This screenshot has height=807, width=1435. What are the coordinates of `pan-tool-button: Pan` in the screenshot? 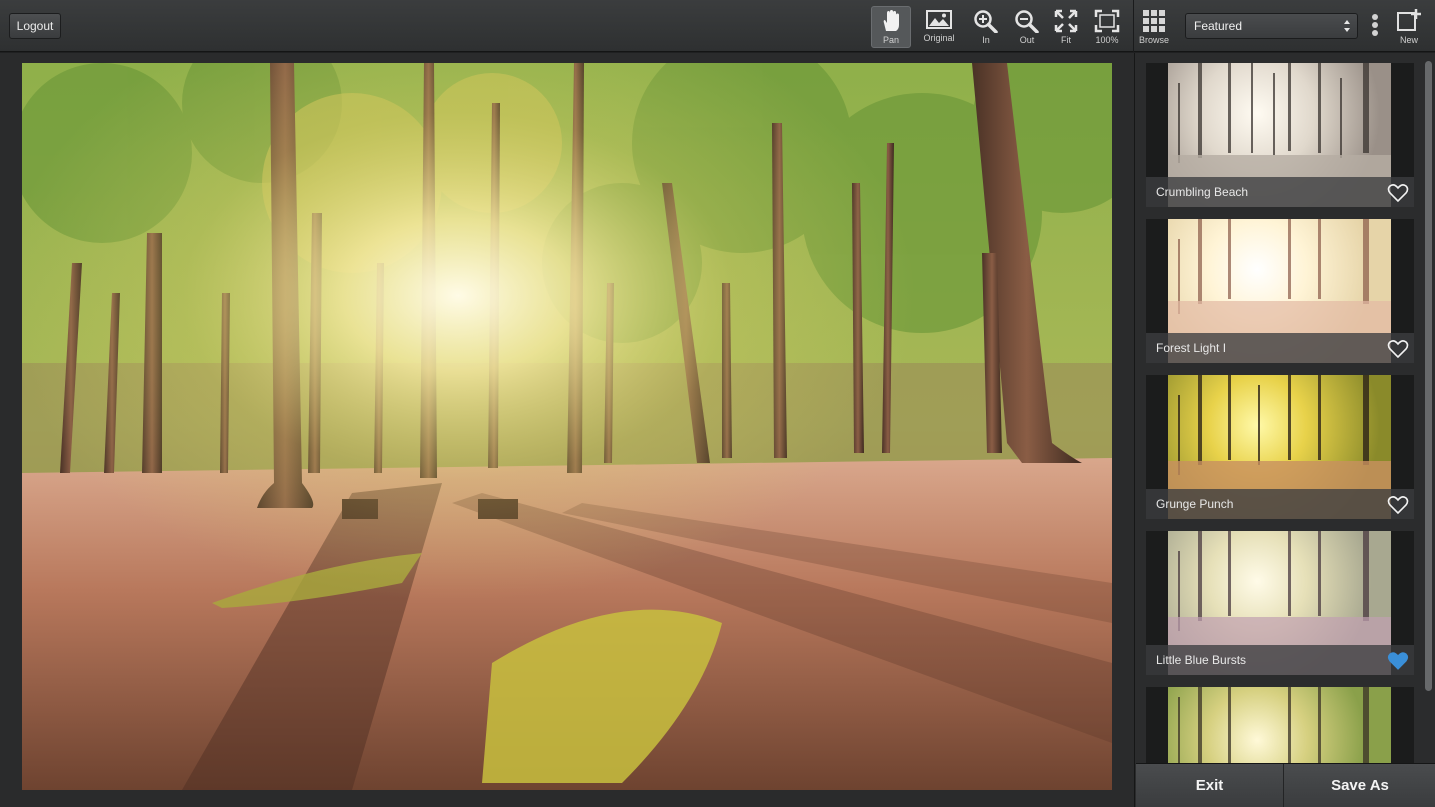 It's located at (891, 27).